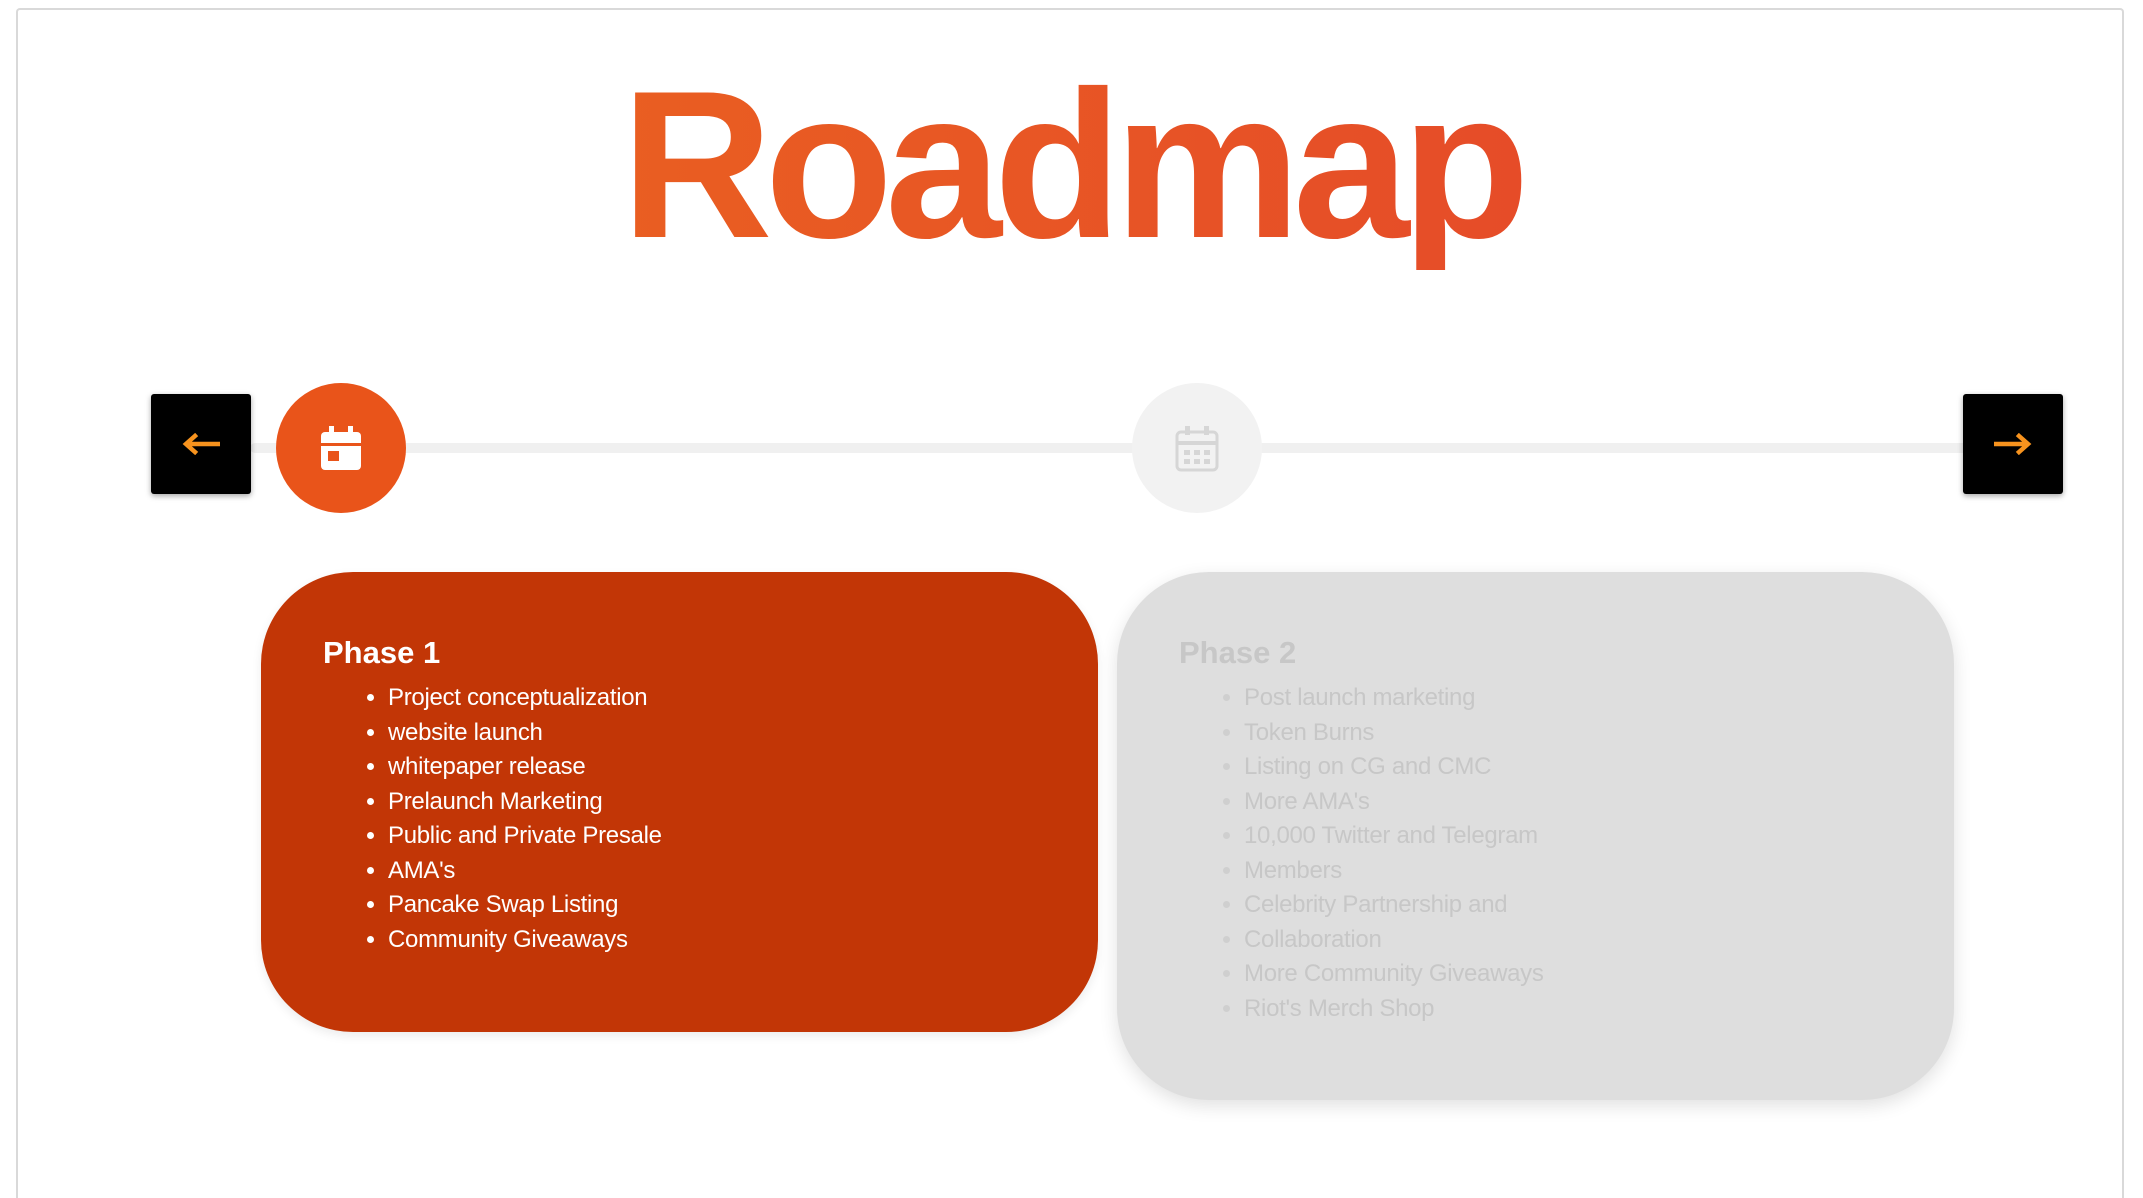 Image resolution: width=2143 pixels, height=1198 pixels. Describe the element at coordinates (713, 871) in the screenshot. I see `list-item: AMA's` at that location.